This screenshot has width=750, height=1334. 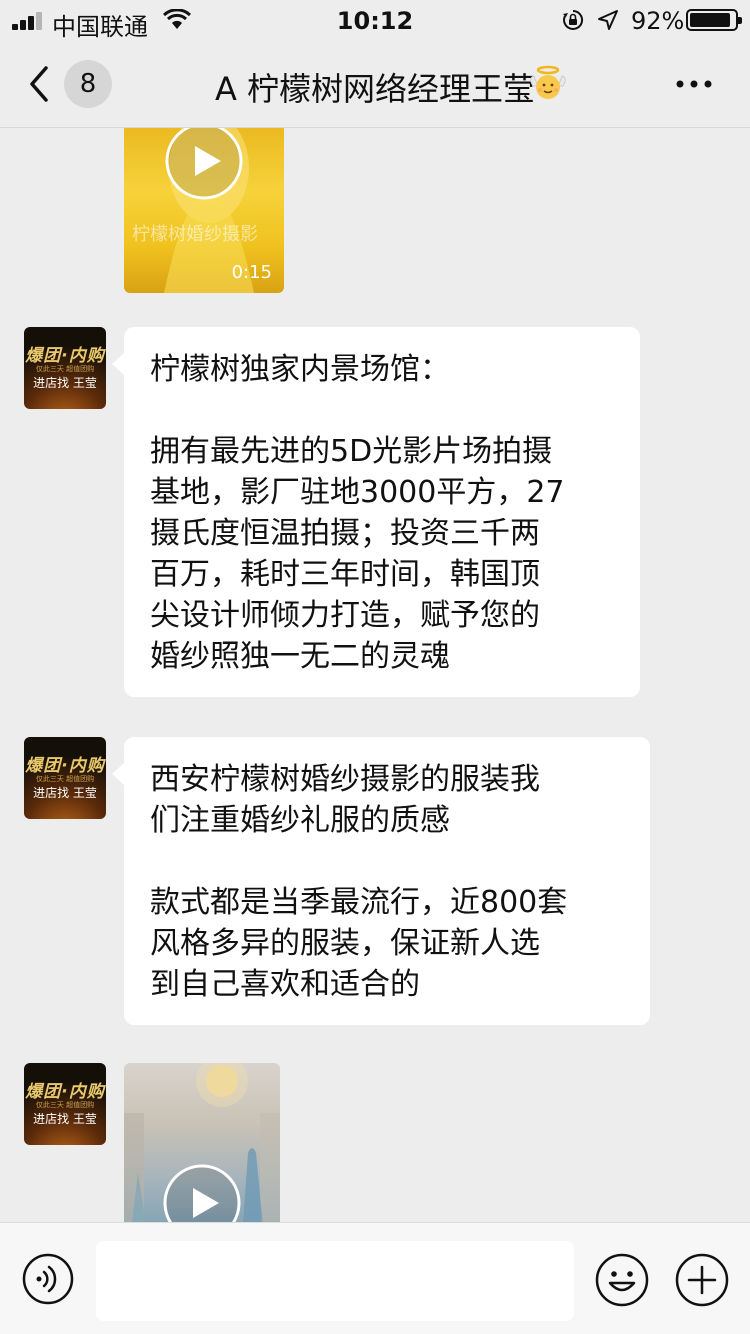 I want to click on battery-percent: 92%, so click(x=658, y=21).